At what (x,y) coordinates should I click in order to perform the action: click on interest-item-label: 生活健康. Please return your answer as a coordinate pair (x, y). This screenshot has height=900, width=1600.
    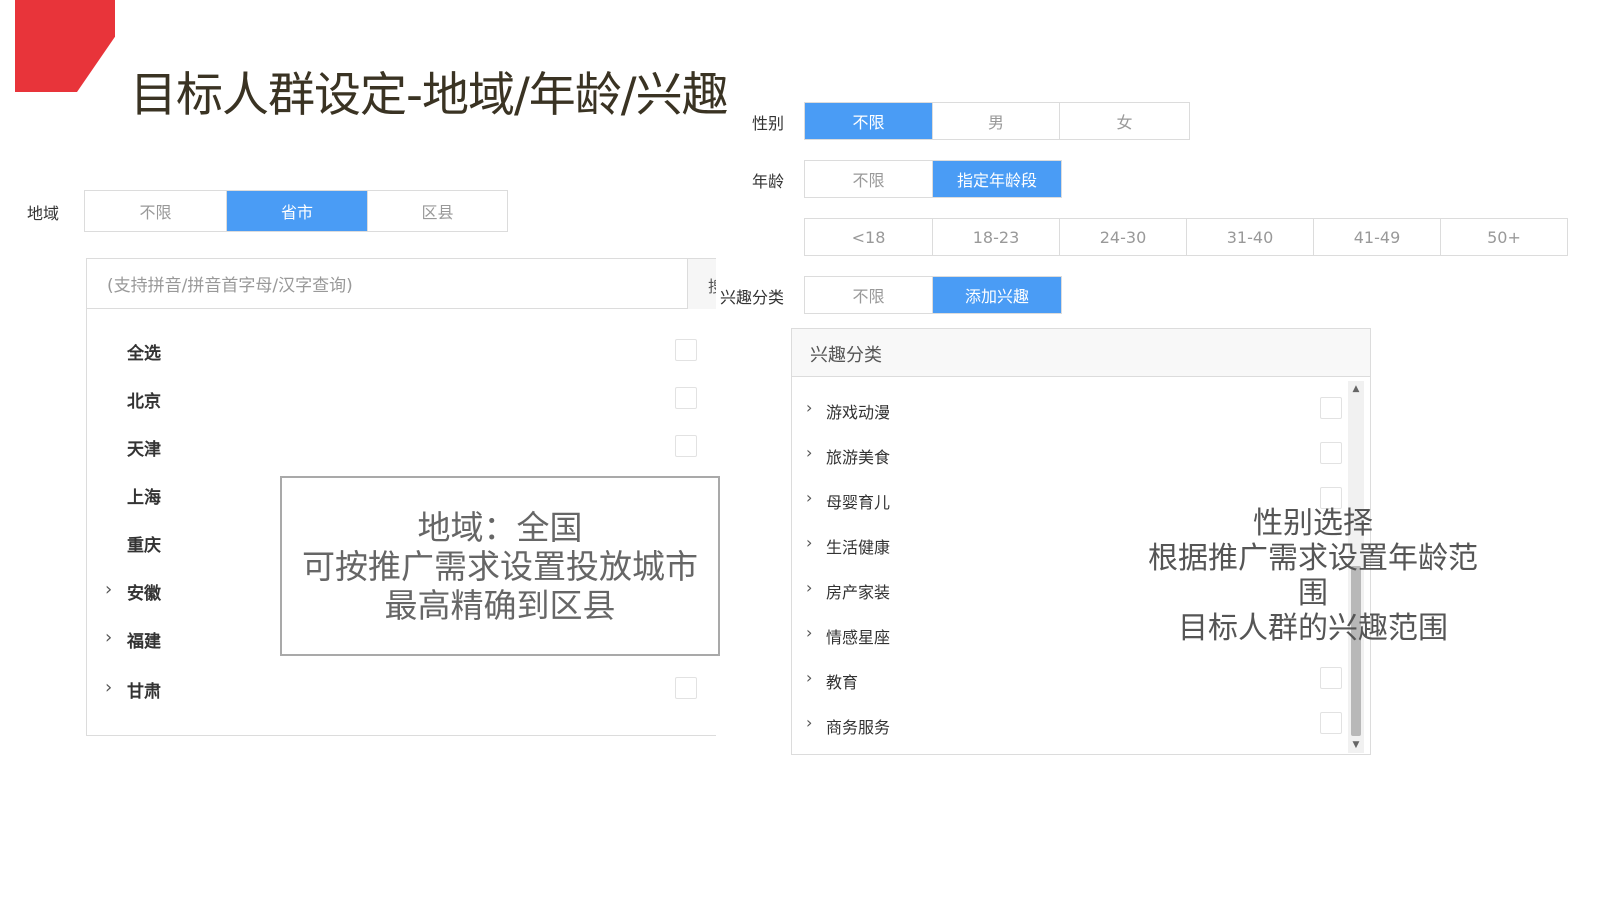
    Looking at the image, I should click on (858, 547).